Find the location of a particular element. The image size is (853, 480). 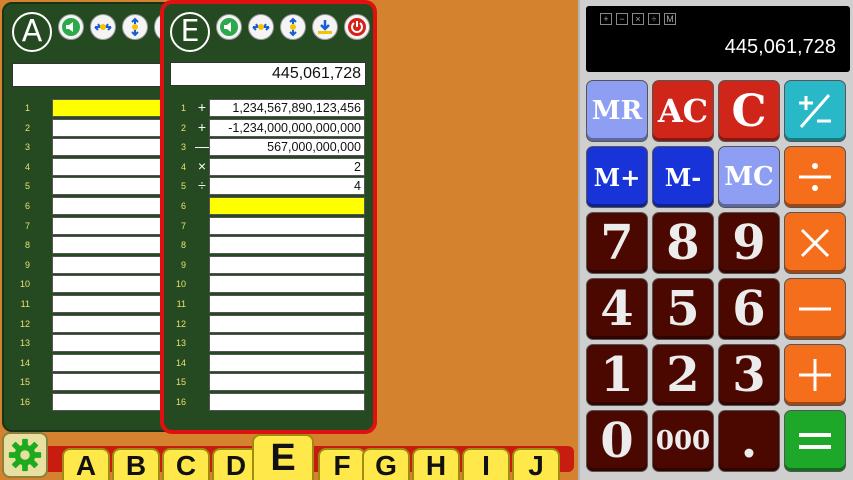

tab-h: H is located at coordinates (436, 464).